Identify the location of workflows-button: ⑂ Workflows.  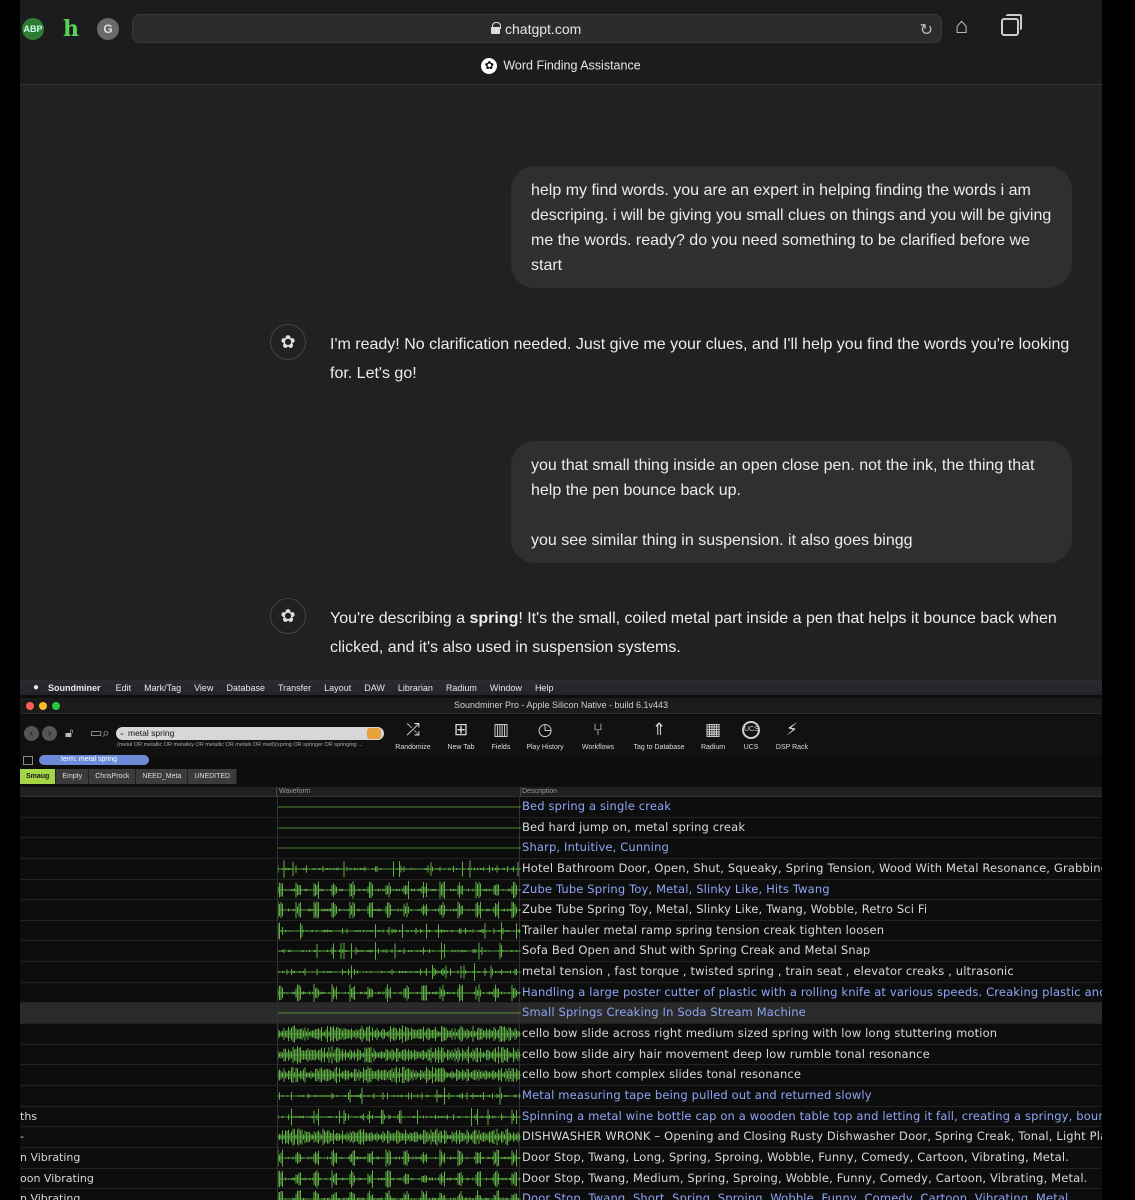
(598, 735).